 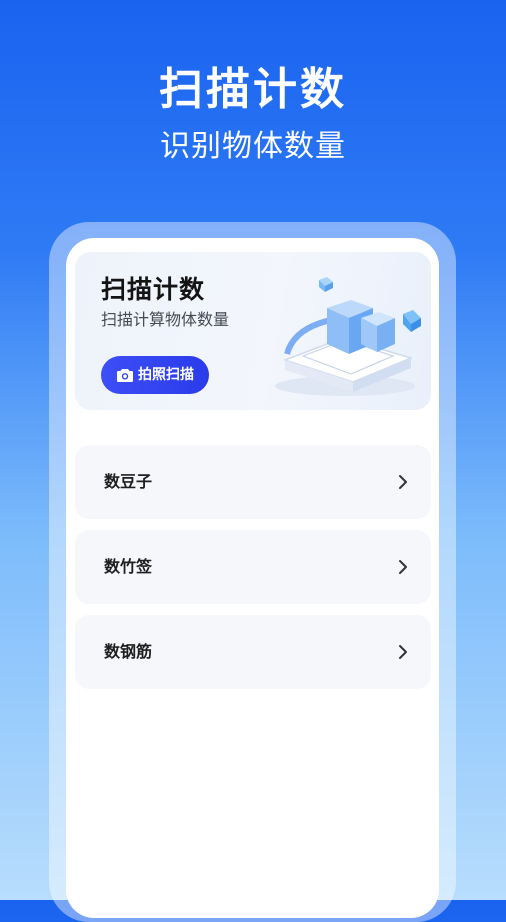 I want to click on menu-item-label: 数豆子, so click(x=128, y=481).